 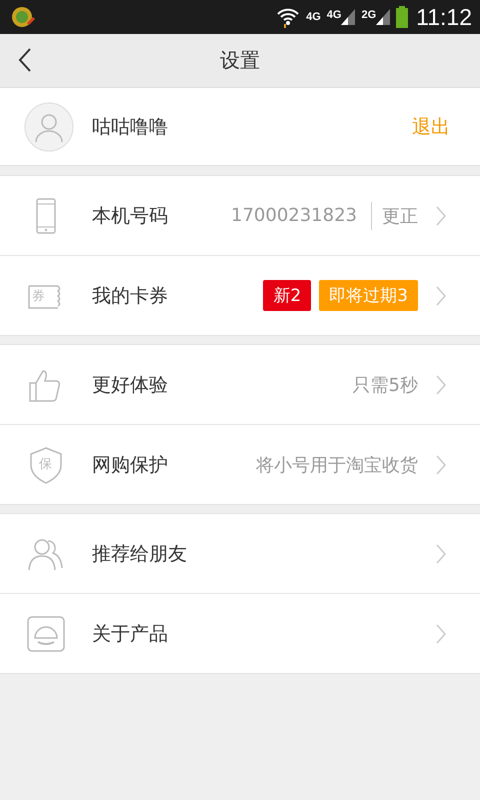 I want to click on row-value: 将小号用于淘宝收货, so click(x=337, y=465).